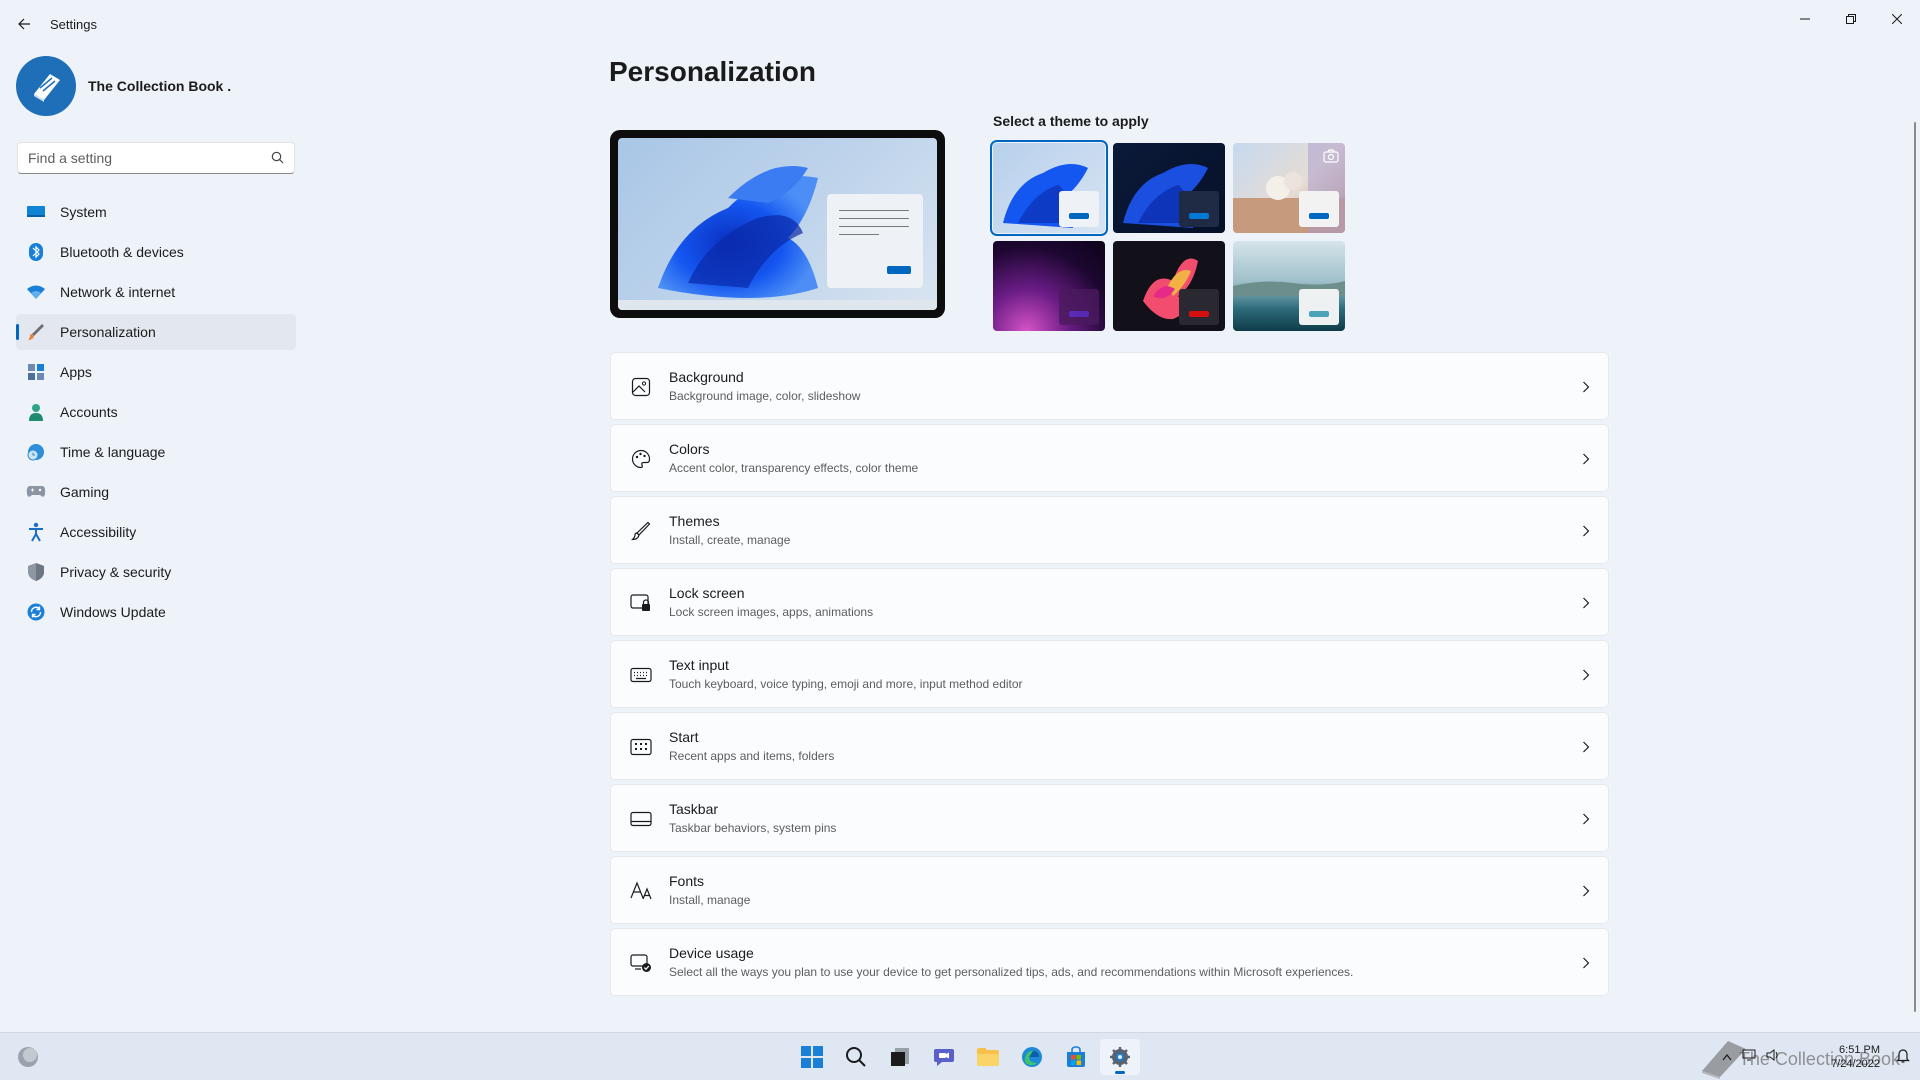 The width and height of the screenshot is (1920, 1080). What do you see at coordinates (777, 305) in the screenshot?
I see `preview-taskbar` at bounding box center [777, 305].